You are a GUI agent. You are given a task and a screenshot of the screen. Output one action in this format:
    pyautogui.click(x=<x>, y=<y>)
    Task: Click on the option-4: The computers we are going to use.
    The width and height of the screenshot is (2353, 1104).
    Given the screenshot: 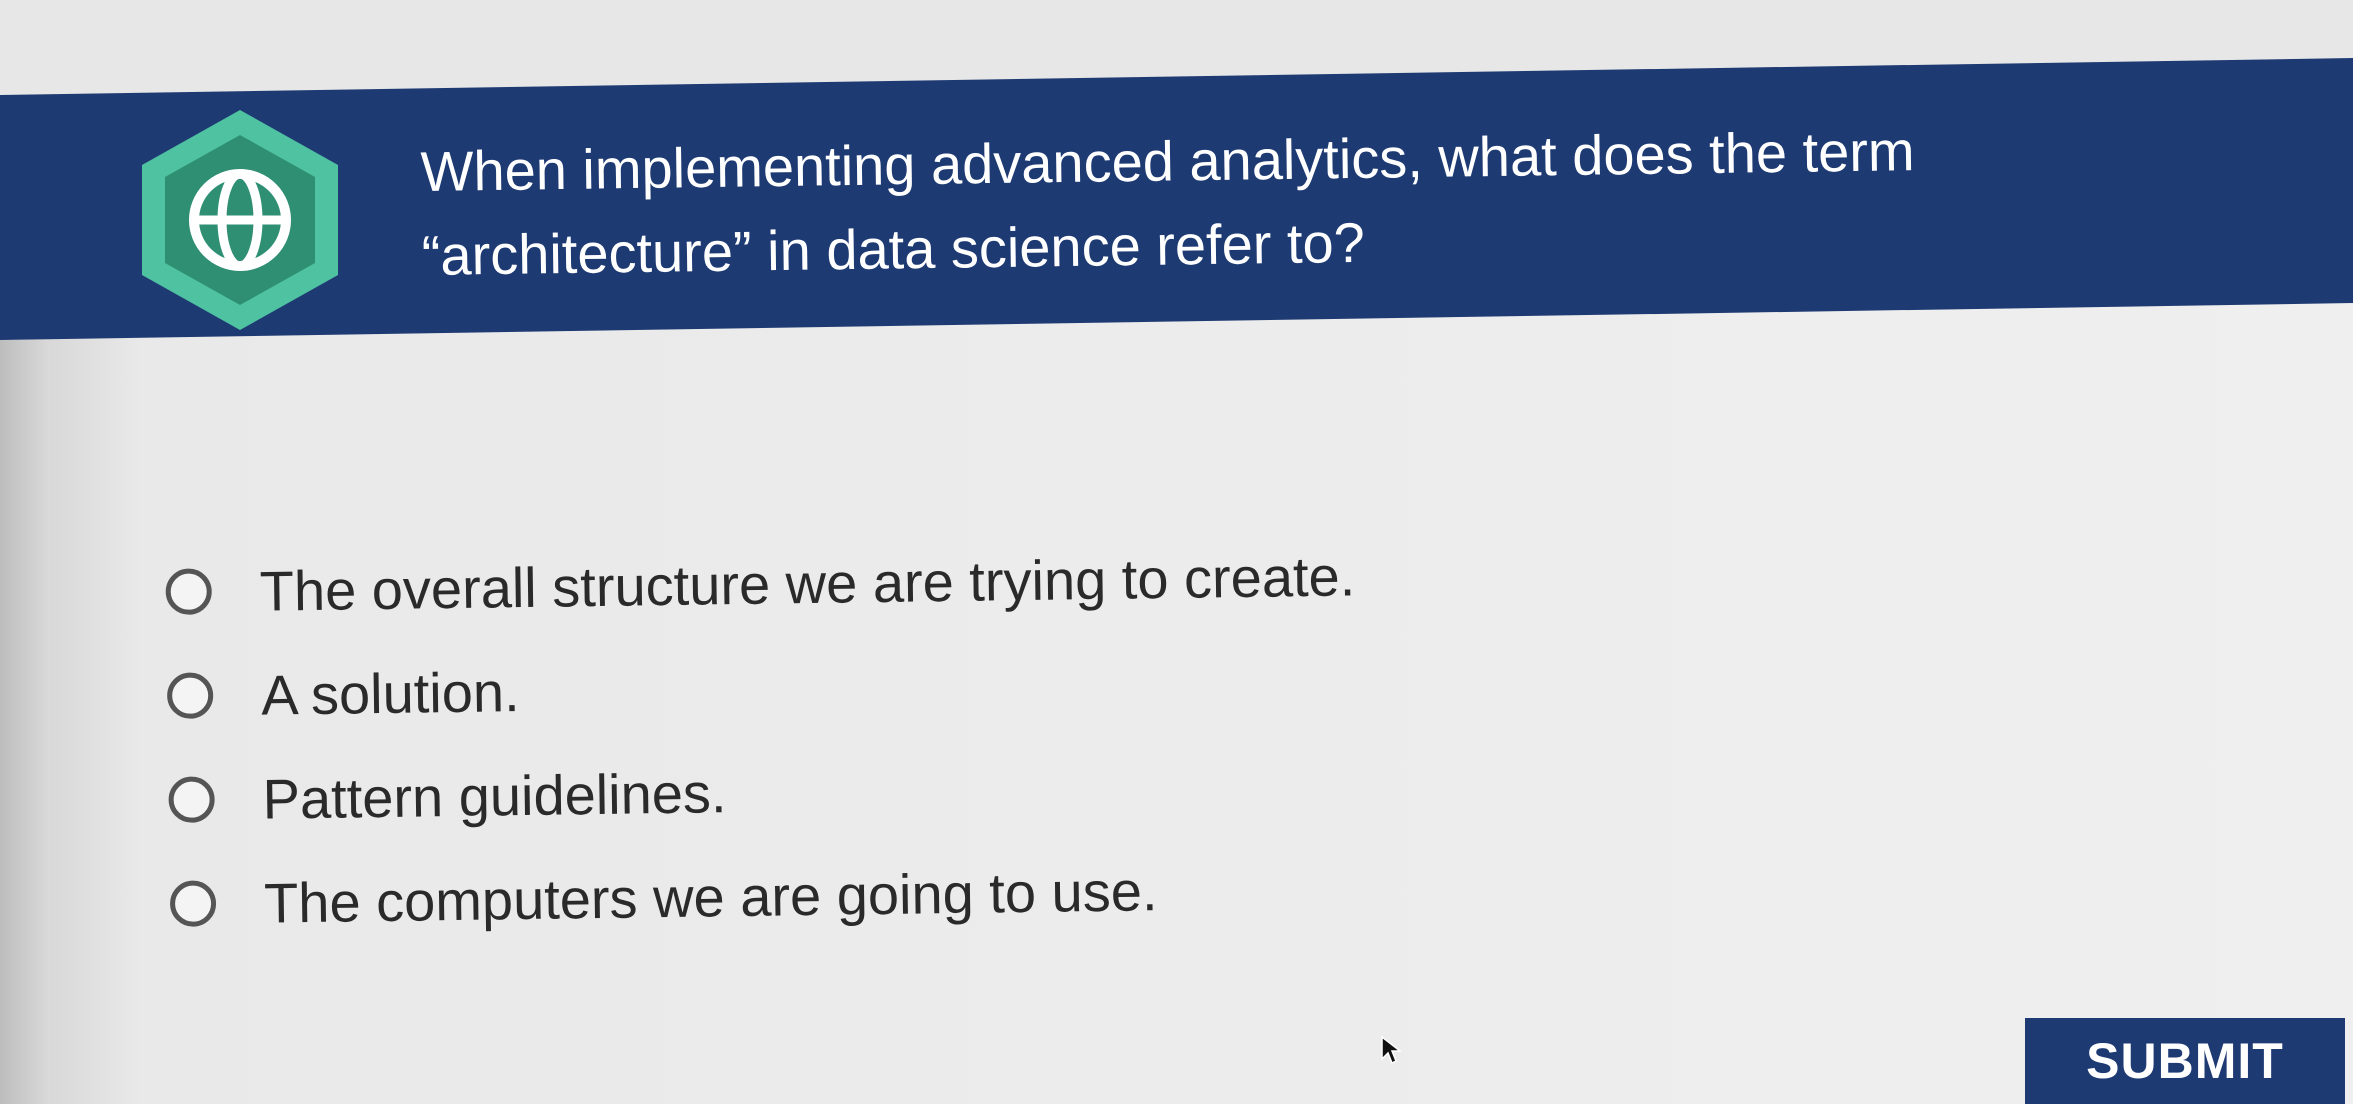 What is the action you would take?
    pyautogui.click(x=969, y=893)
    